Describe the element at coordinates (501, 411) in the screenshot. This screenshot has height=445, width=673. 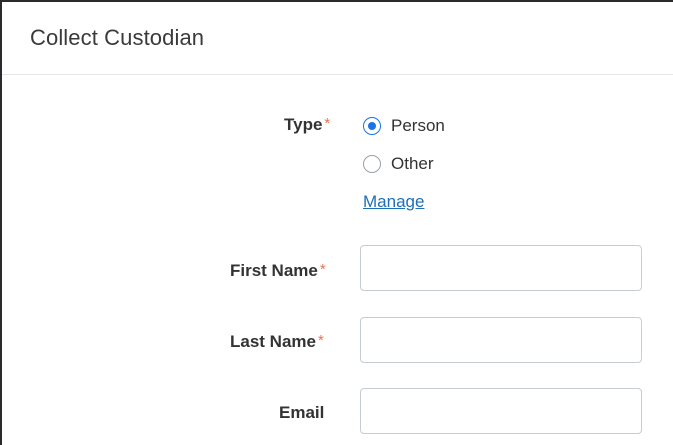
I see `email-input` at that location.